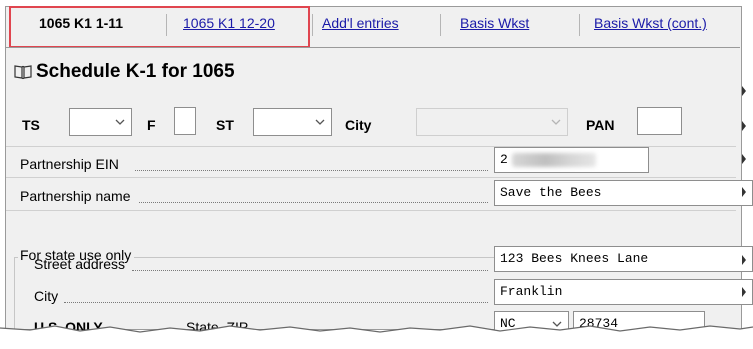 This screenshot has width=753, height=349. Describe the element at coordinates (75, 196) in the screenshot. I see `partnership-name-label: Partnership name` at that location.